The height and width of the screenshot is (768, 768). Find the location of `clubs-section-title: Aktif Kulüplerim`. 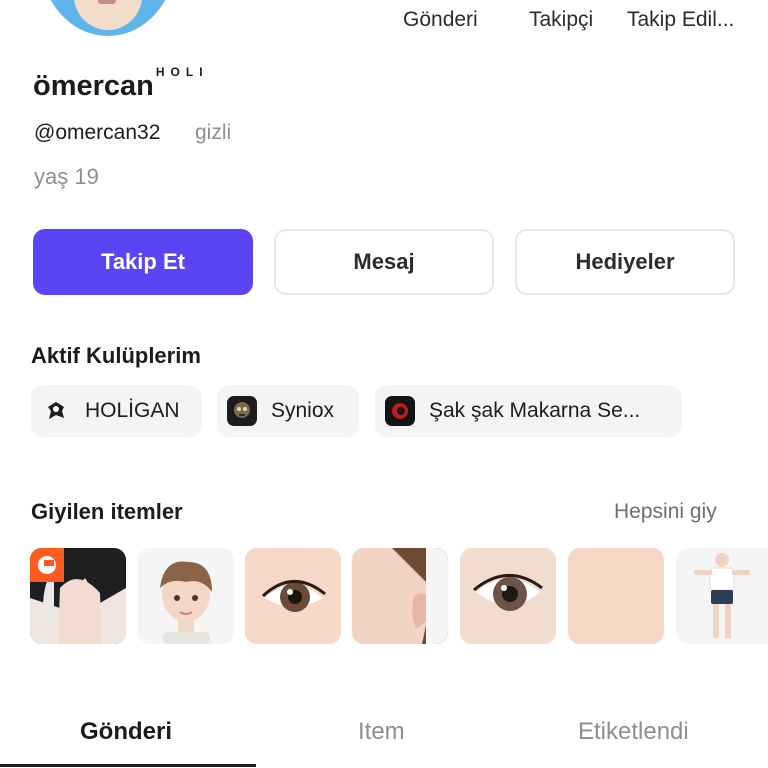

clubs-section-title: Aktif Kulüplerim is located at coordinates (116, 355).